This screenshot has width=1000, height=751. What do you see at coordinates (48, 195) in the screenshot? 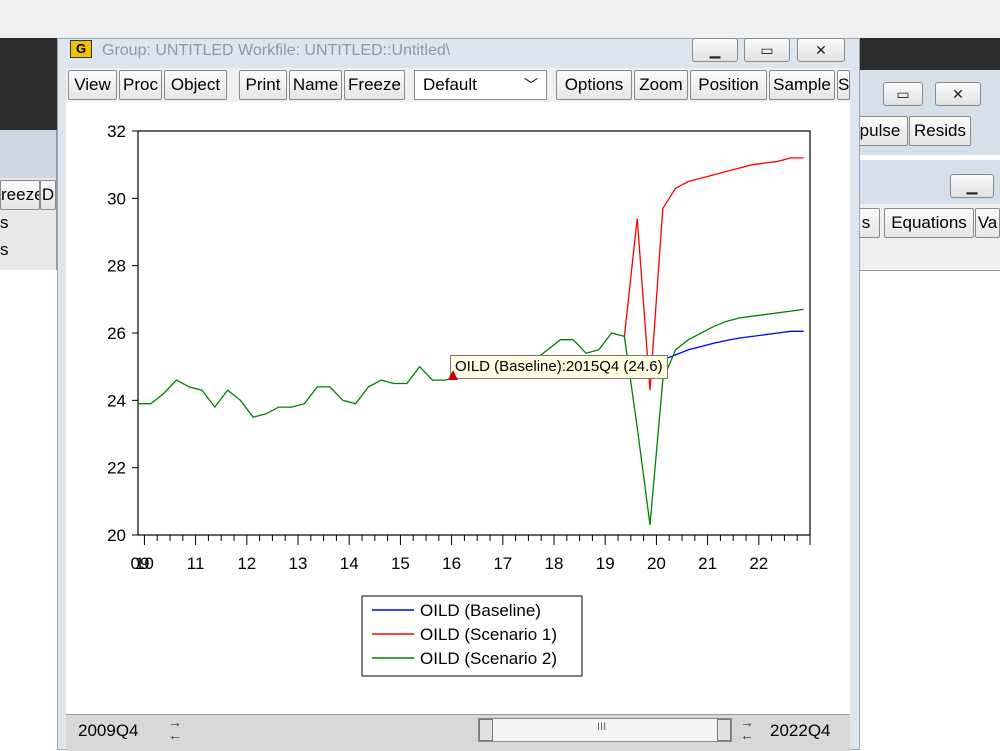
I see `background-partial-button: D` at bounding box center [48, 195].